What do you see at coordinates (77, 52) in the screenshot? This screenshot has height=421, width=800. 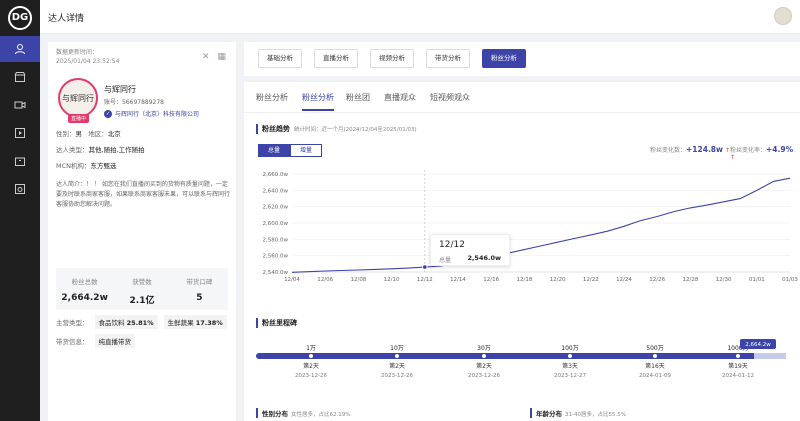 I see `update-label: 数据更新时间：` at bounding box center [77, 52].